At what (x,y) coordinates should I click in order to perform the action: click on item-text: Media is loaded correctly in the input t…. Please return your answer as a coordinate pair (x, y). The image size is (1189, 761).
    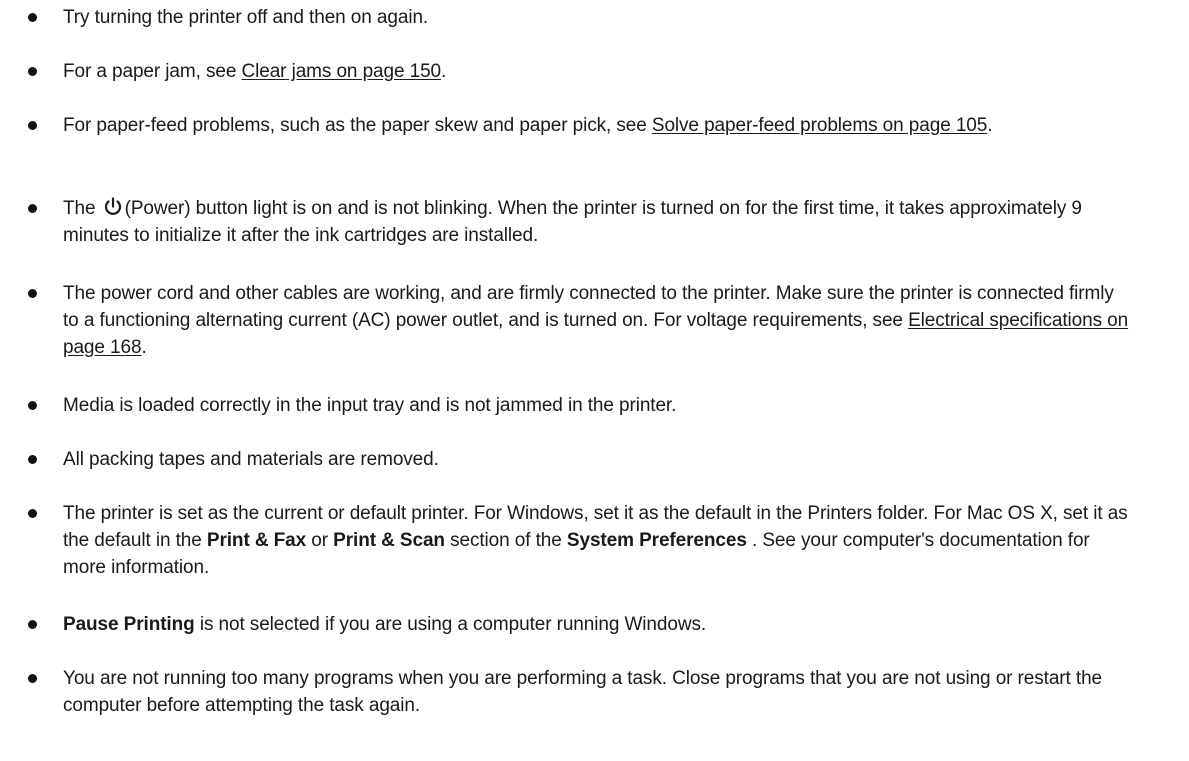
    Looking at the image, I should click on (370, 405).